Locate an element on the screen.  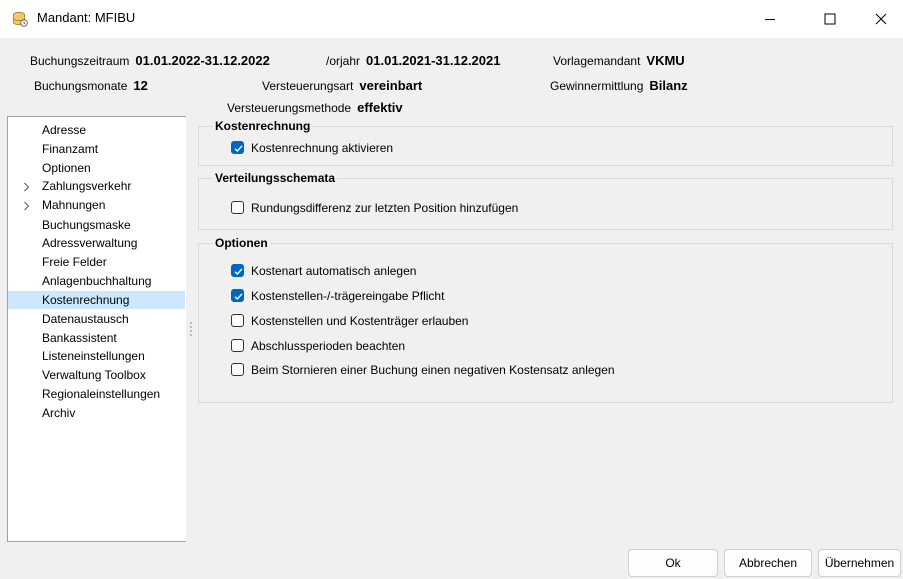
maximize-icon is located at coordinates (830, 19).